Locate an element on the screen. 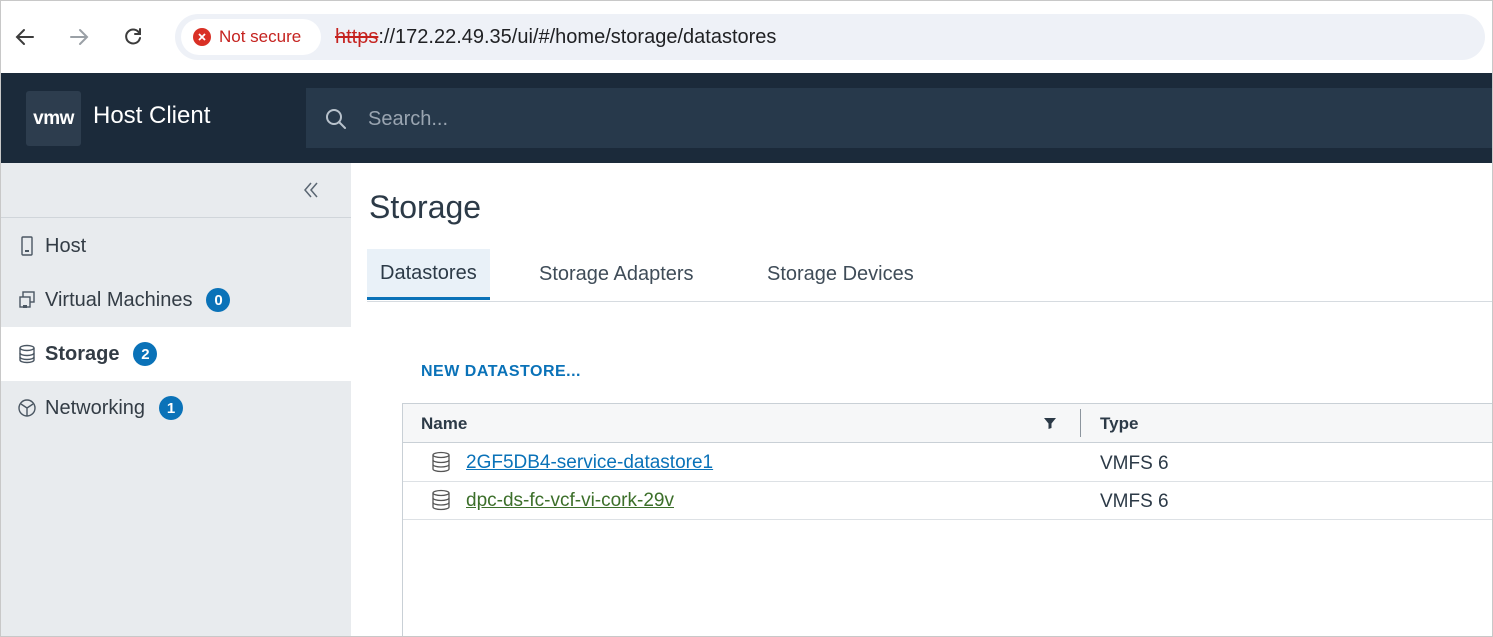 The width and height of the screenshot is (1493, 637). datastore-link: dpc-ds-fc-vcf-vi-cork-29v is located at coordinates (570, 501).